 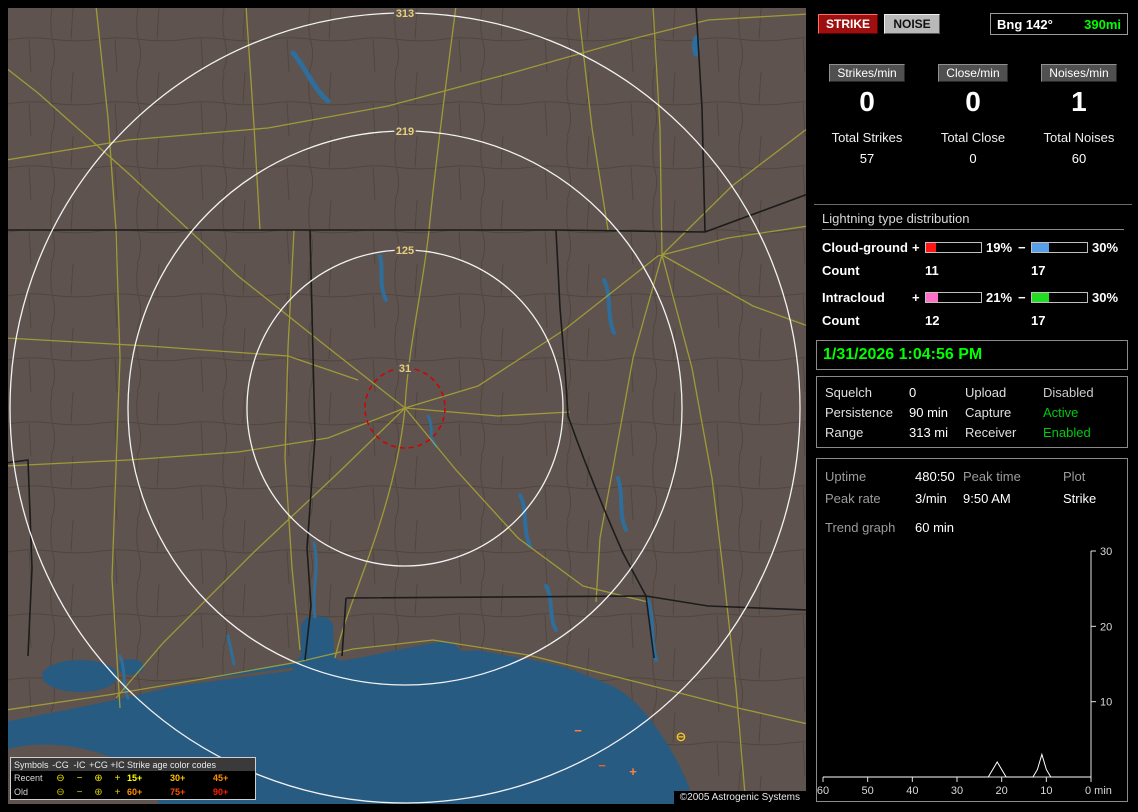 What do you see at coordinates (1068, 392) in the screenshot?
I see `upload-status: Disabled` at bounding box center [1068, 392].